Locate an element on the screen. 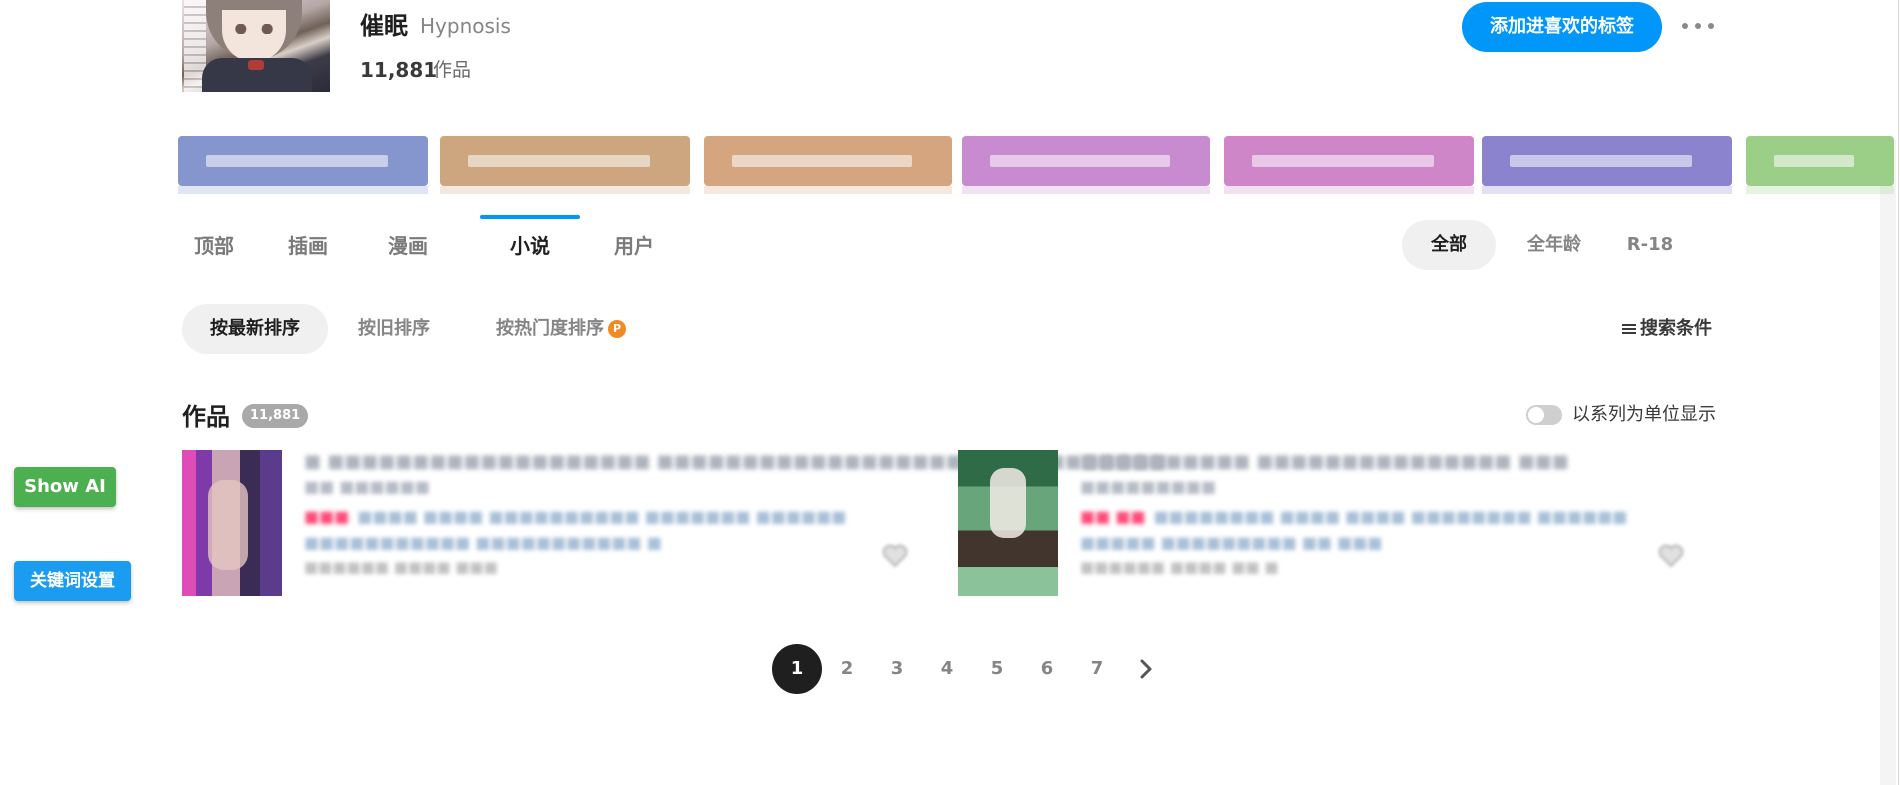  page-3: 3 is located at coordinates (897, 669).